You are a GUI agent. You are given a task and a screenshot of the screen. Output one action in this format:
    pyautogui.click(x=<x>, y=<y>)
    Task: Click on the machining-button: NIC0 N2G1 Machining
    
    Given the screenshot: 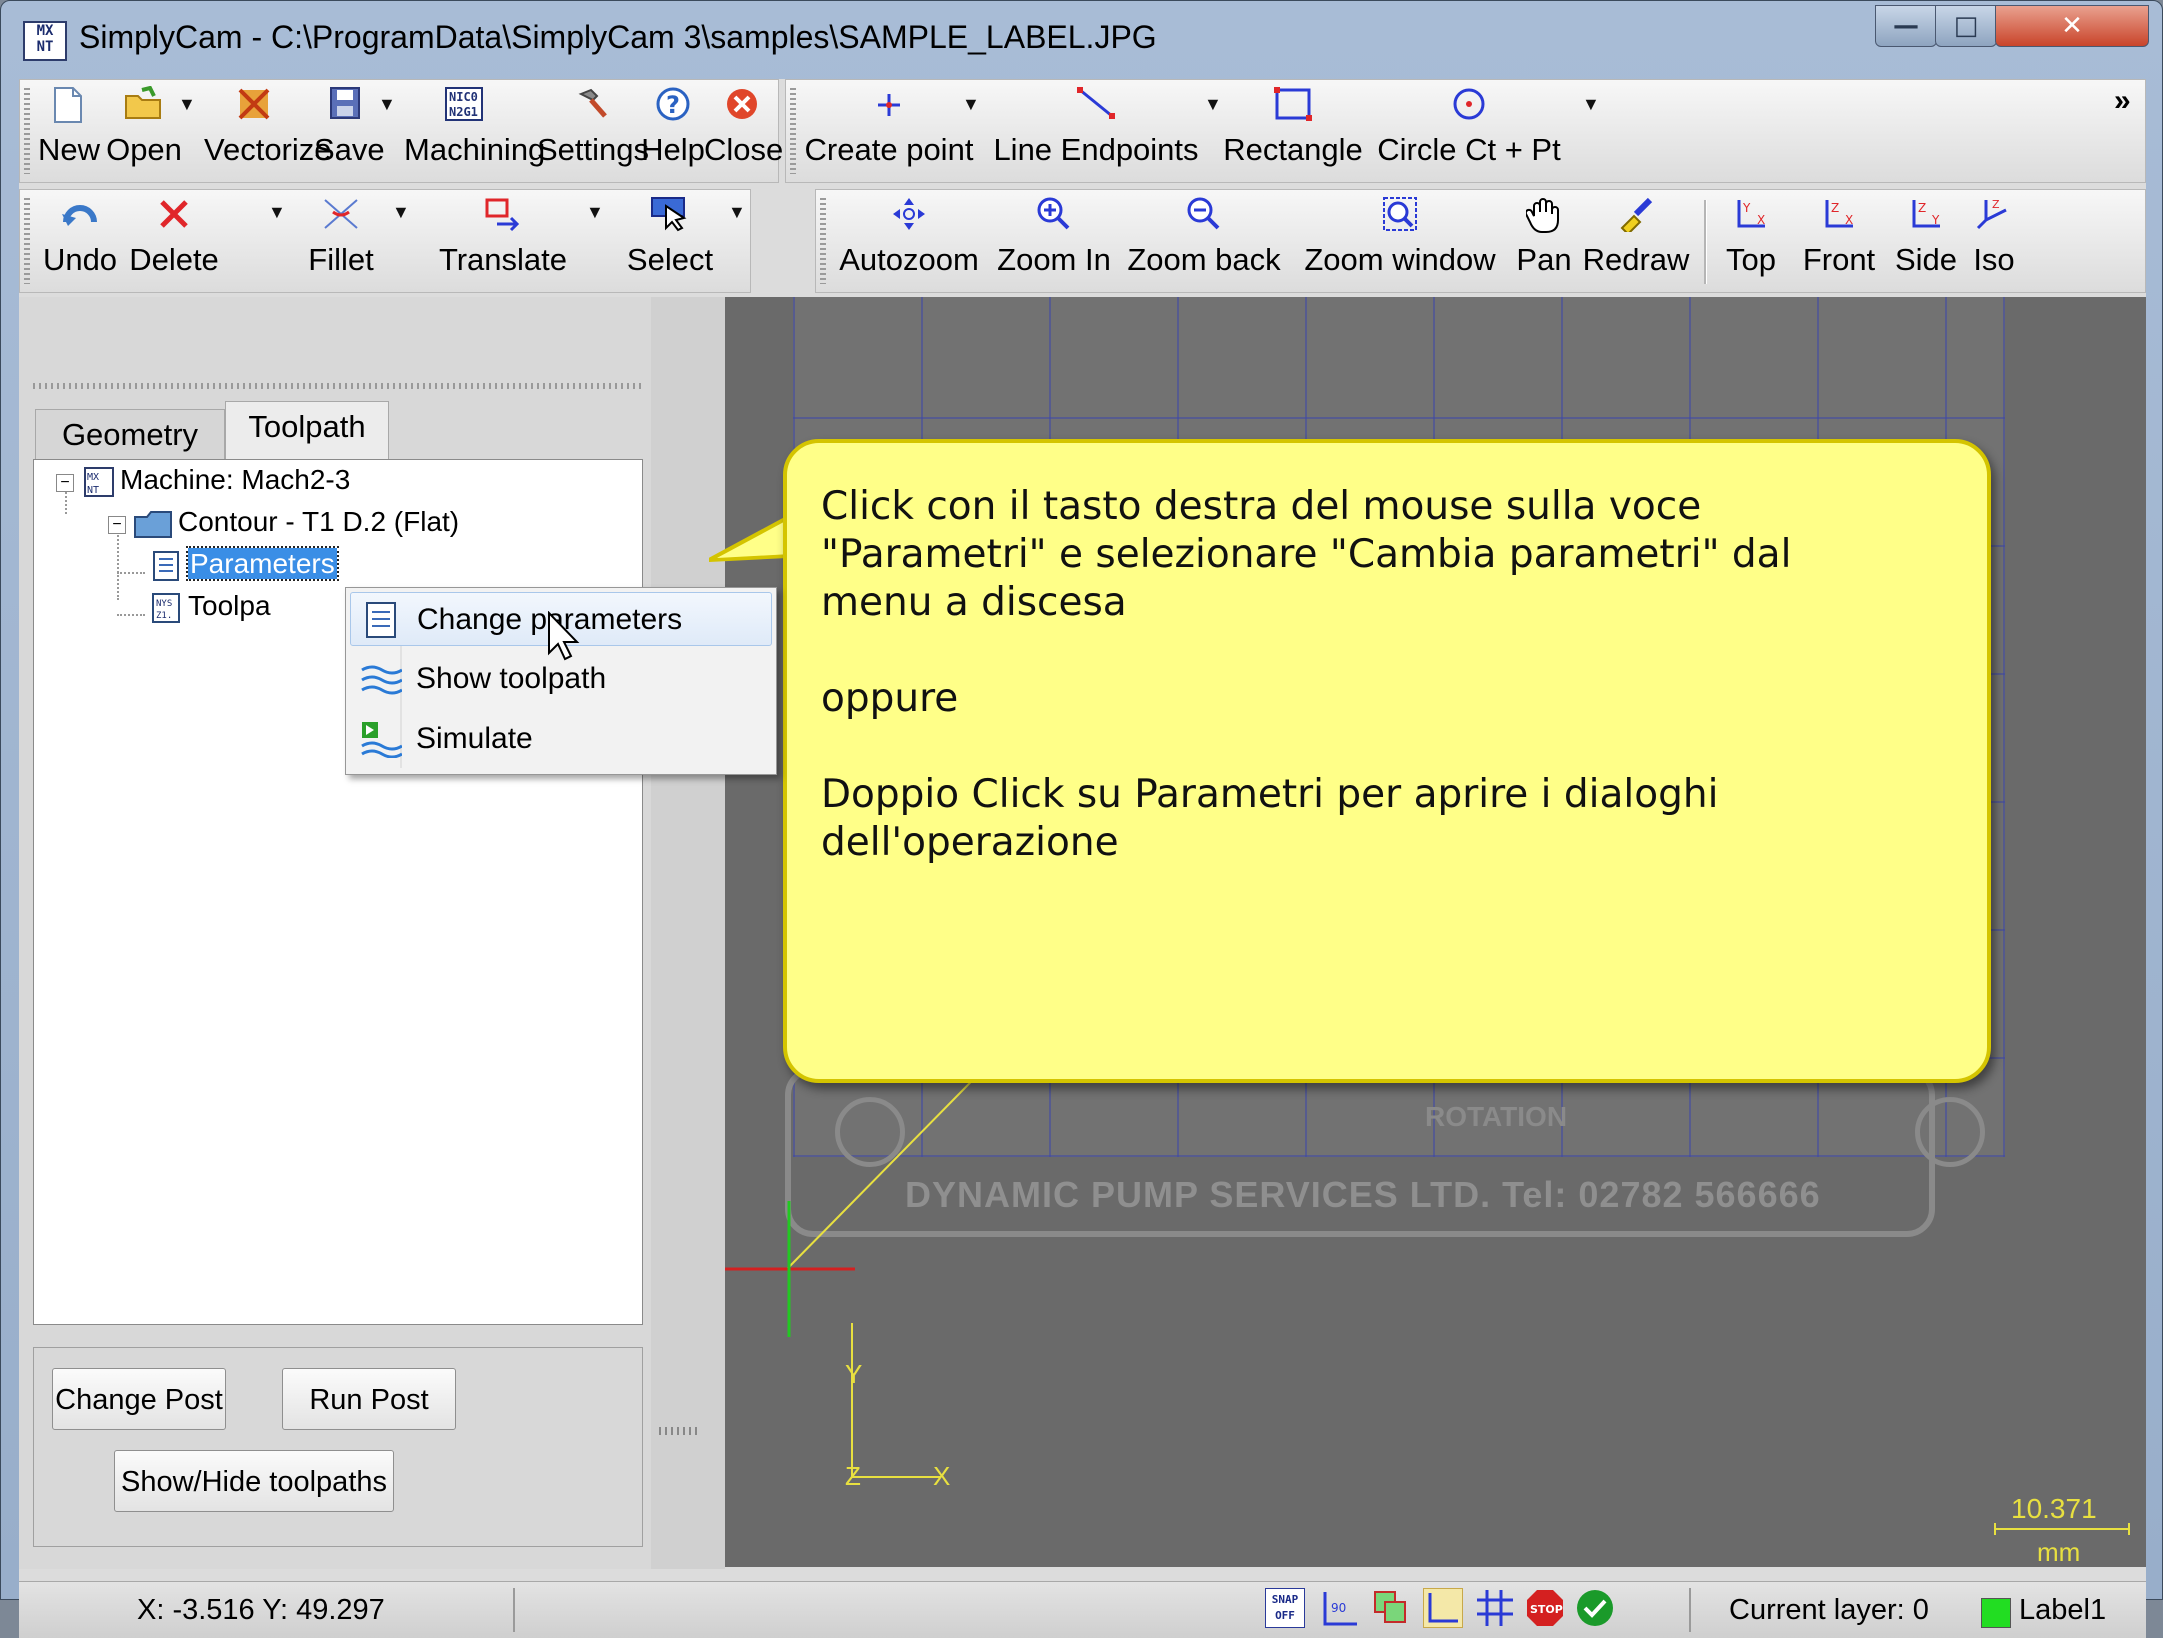 What is the action you would take?
    pyautogui.click(x=474, y=132)
    